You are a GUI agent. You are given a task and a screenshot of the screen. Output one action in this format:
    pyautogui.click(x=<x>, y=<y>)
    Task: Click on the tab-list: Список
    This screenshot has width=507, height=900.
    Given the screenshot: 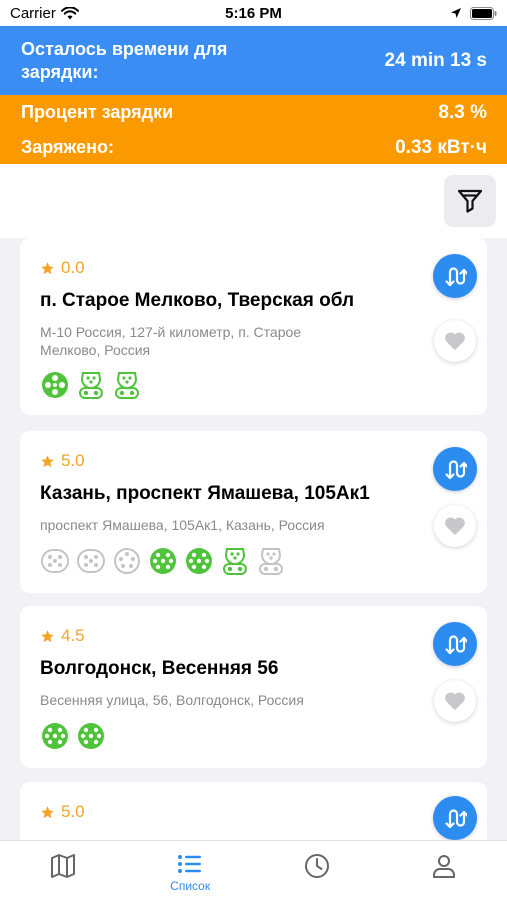 What is the action you would take?
    pyautogui.click(x=190, y=870)
    